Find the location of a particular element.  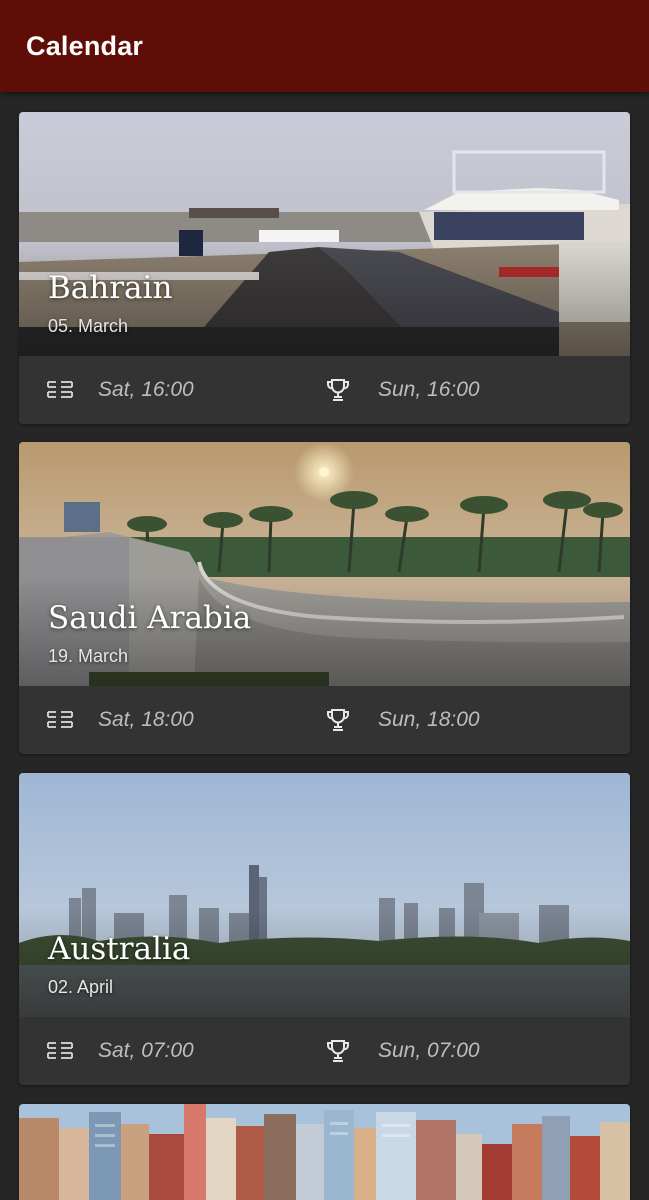

race-country: Australia is located at coordinates (119, 949).